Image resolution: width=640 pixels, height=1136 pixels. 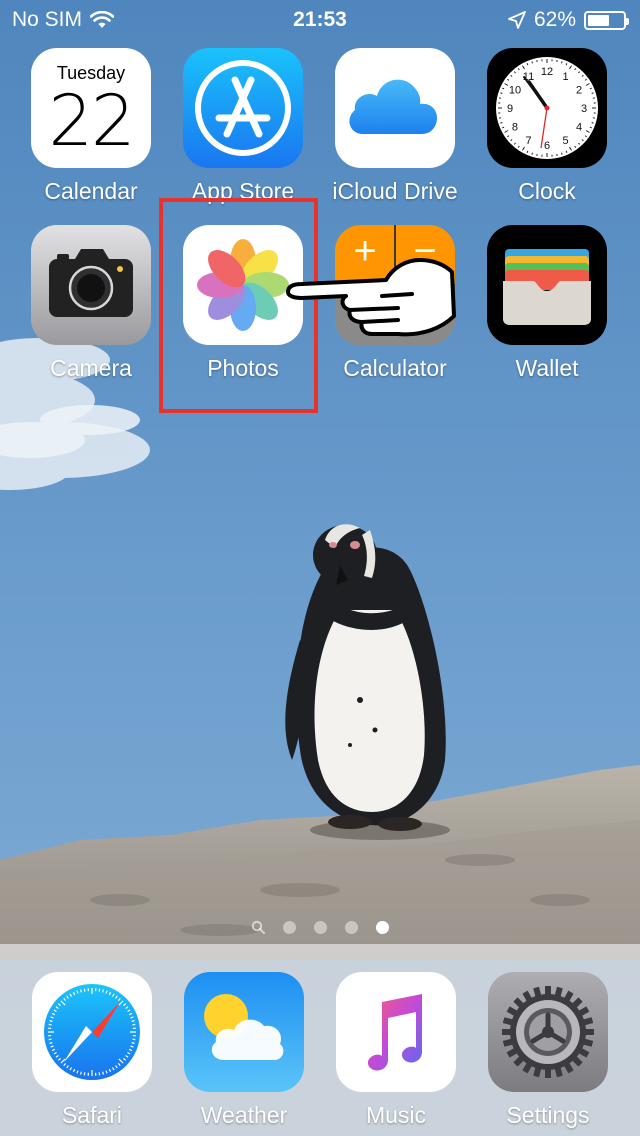 I want to click on app-camera-label: Camera, so click(x=91, y=368).